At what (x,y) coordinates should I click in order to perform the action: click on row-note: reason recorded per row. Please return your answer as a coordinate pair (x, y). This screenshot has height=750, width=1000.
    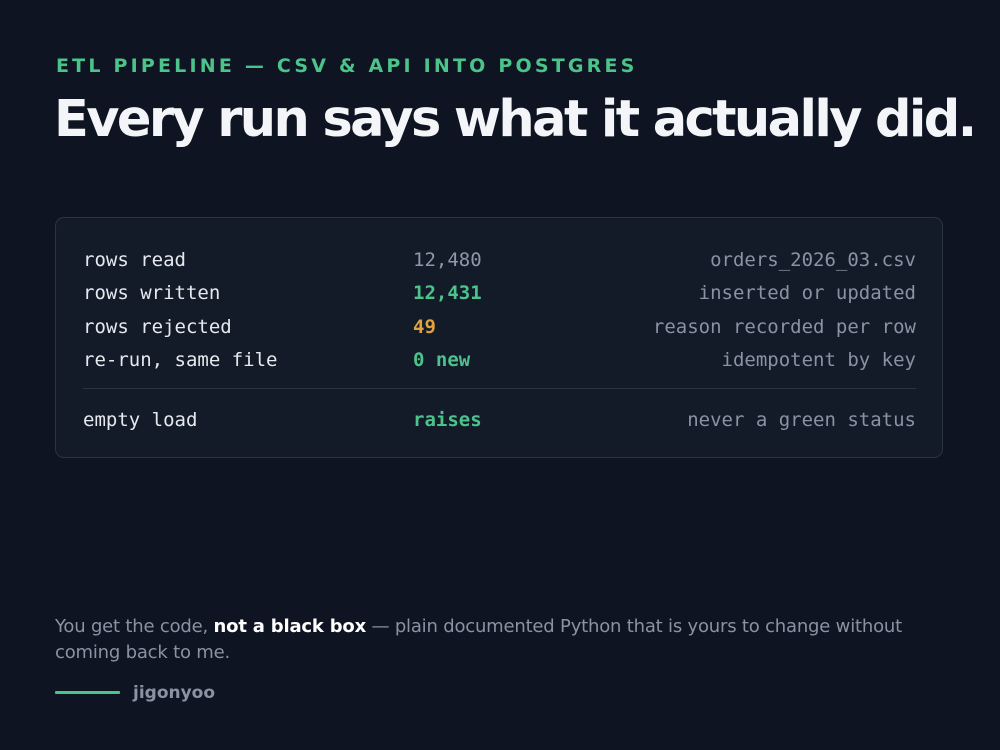
    Looking at the image, I should click on (784, 327).